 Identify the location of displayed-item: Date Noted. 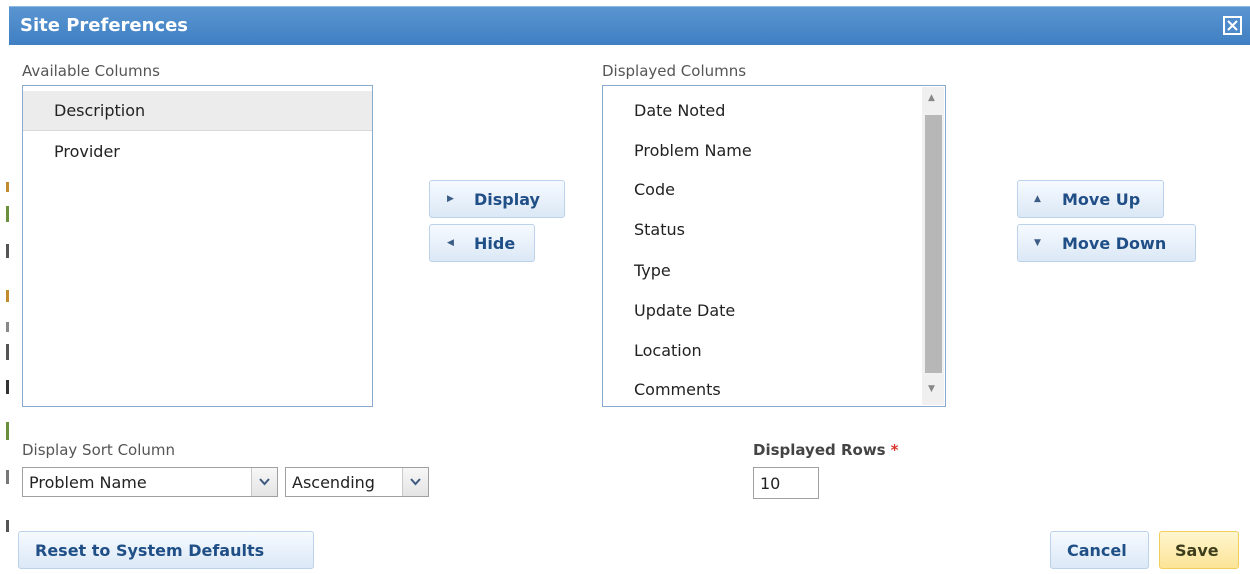
(664, 111).